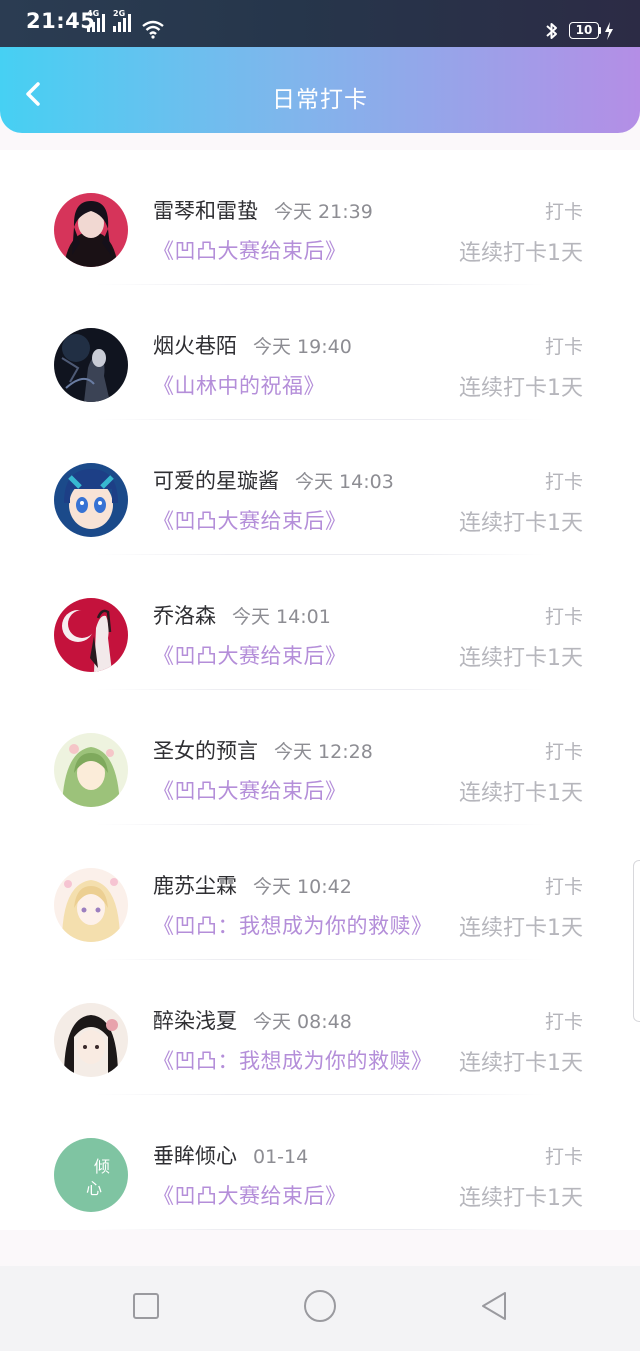 The width and height of the screenshot is (640, 1351). What do you see at coordinates (302, 347) in the screenshot?
I see `checkin-time: 今天 19:40` at bounding box center [302, 347].